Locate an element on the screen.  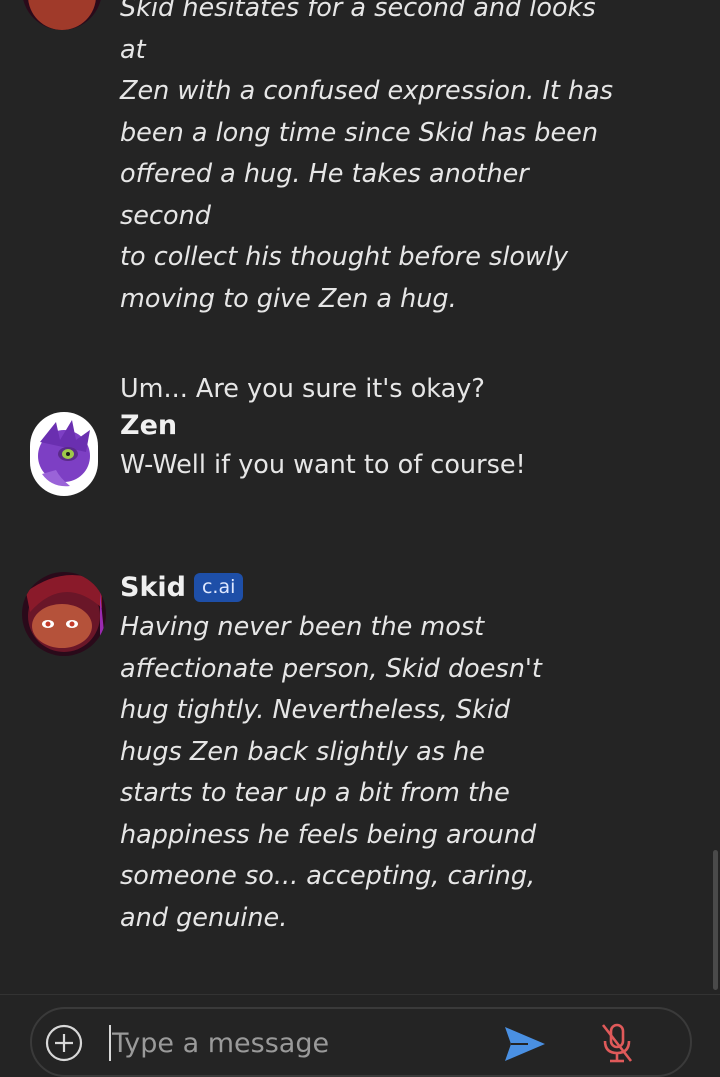
sender-name: Skid is located at coordinates (153, 587).